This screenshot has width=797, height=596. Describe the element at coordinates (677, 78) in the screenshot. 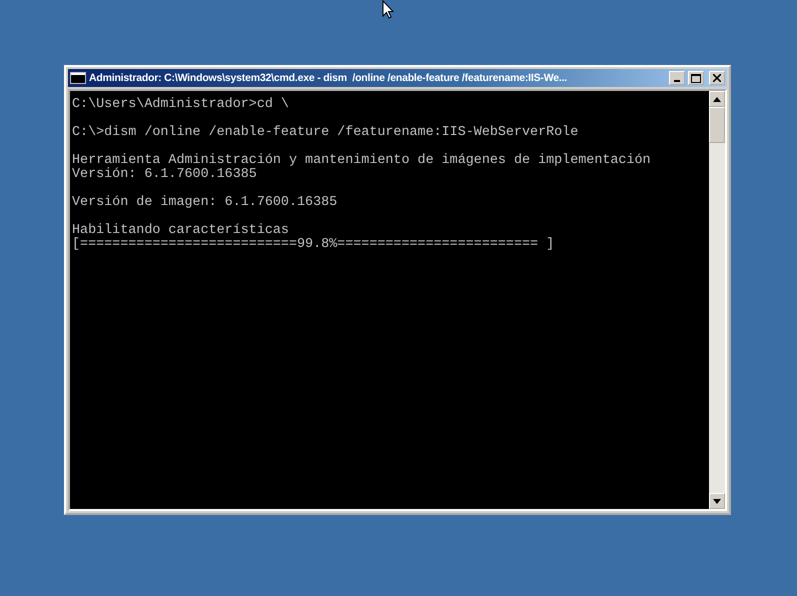

I see `minimize-button` at that location.